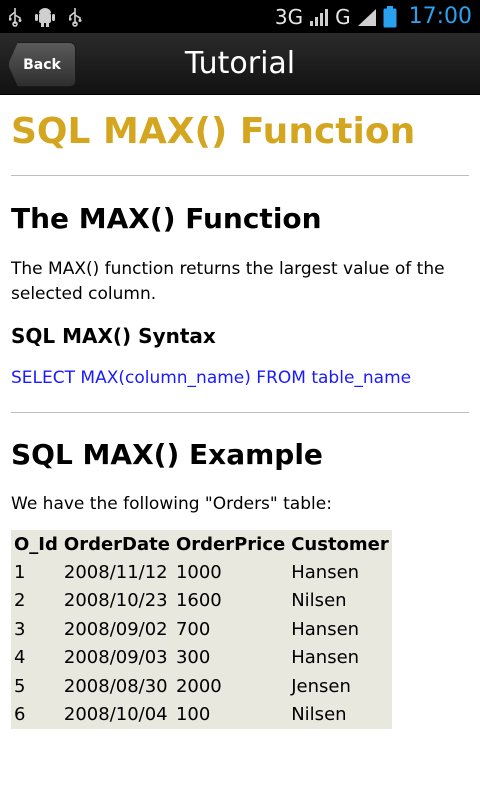 This screenshot has width=480, height=800. I want to click on status-bar: 3G G 17:00, so click(240, 16).